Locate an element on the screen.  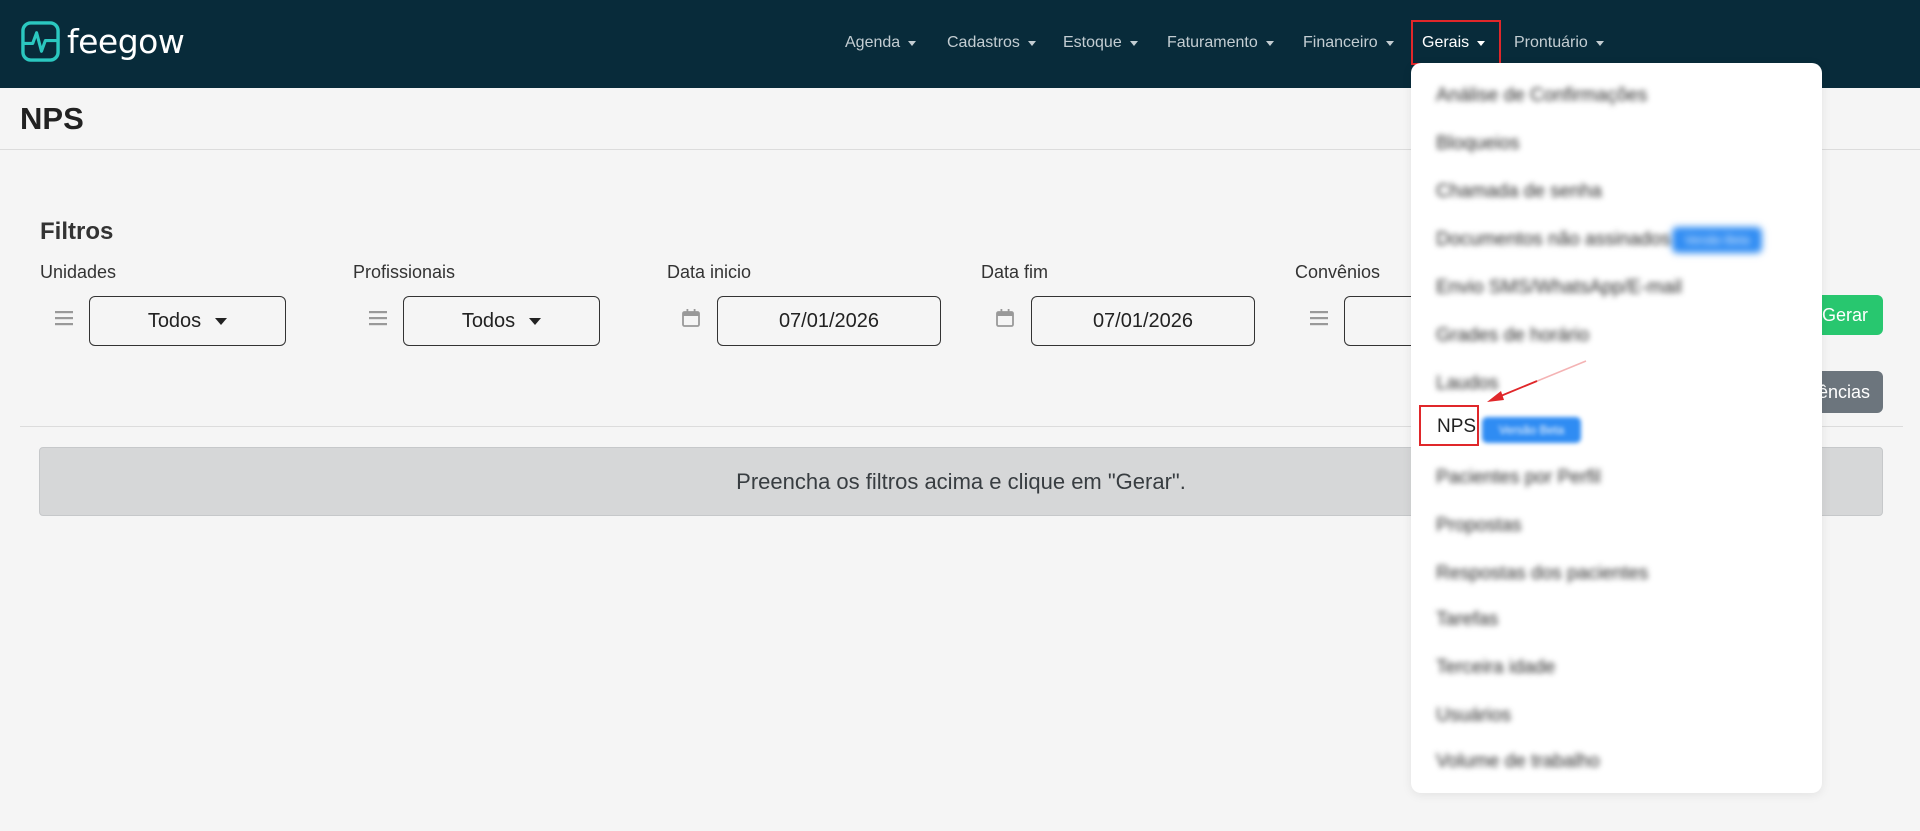
generate-button-label: Gerar is located at coordinates (1844, 314).